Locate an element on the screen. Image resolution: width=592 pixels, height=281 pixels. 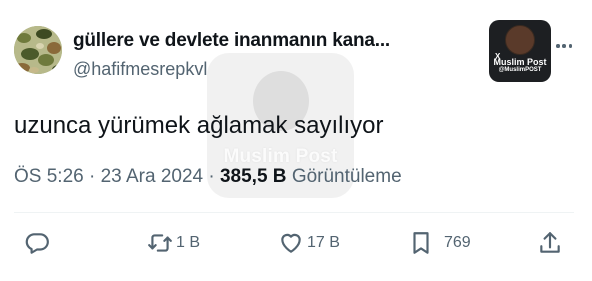
like-count: 17 B is located at coordinates (323, 242).